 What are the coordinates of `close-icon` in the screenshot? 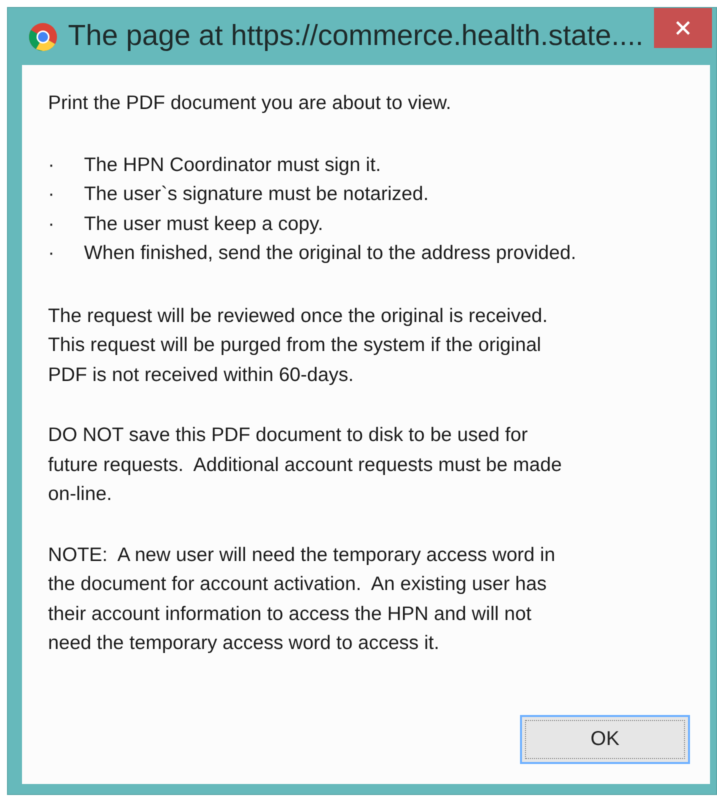 It's located at (683, 28).